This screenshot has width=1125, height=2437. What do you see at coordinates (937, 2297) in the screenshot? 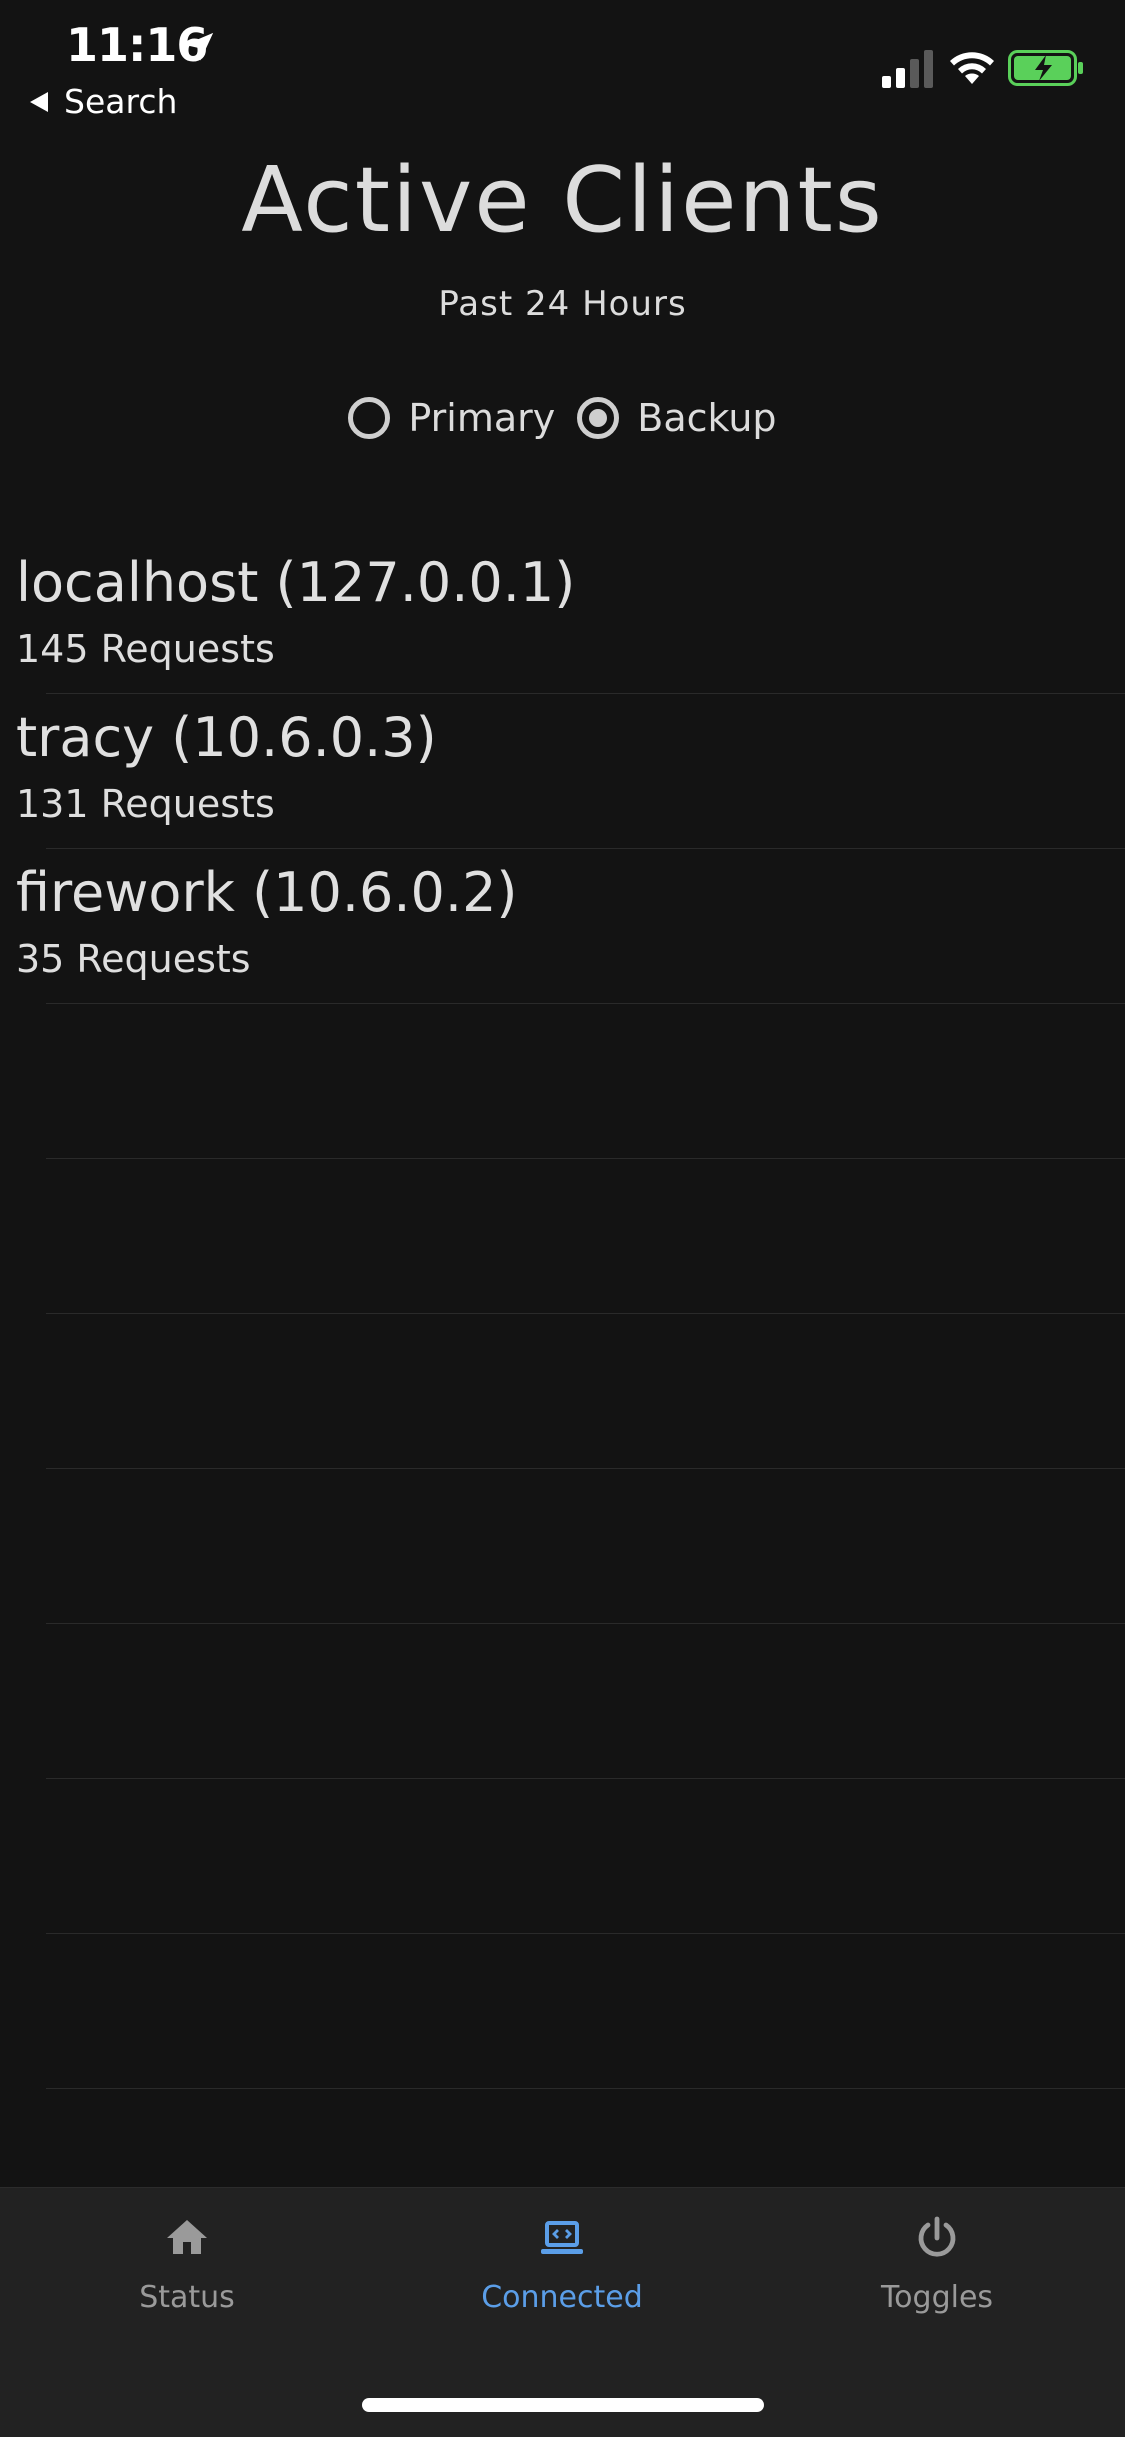
I see `tab-toggles-label: Toggles` at bounding box center [937, 2297].